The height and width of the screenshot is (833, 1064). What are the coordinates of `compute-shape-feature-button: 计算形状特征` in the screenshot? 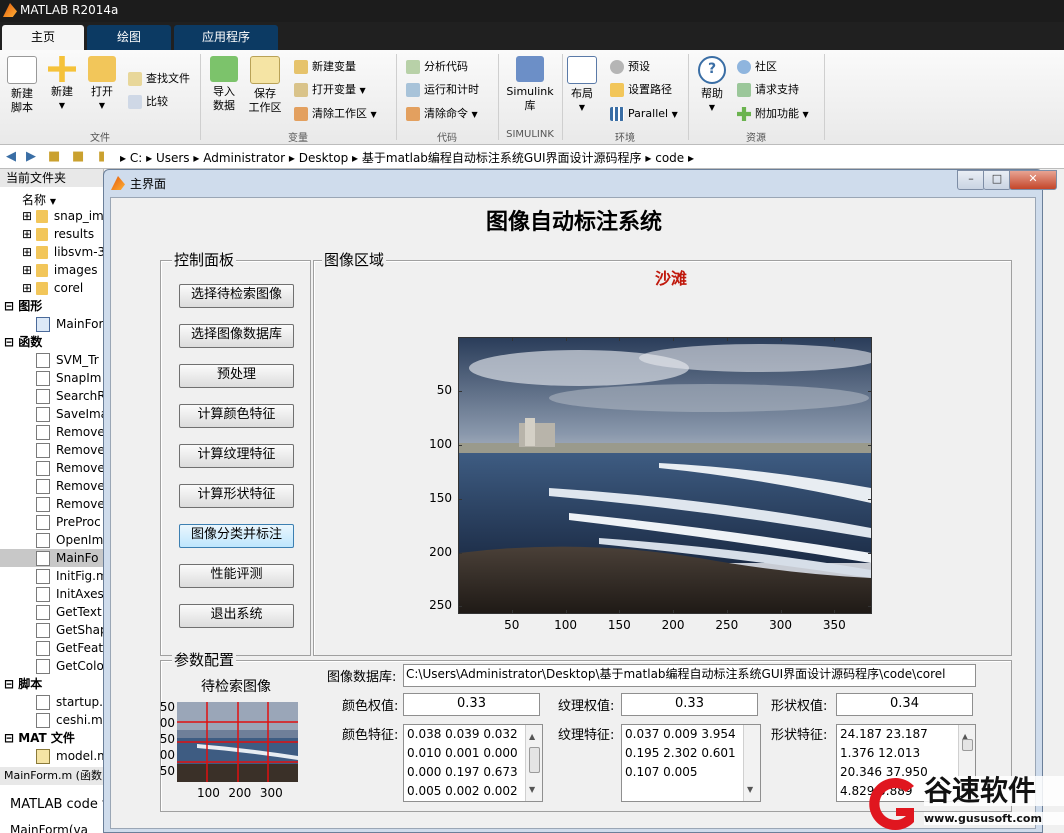 It's located at (236, 496).